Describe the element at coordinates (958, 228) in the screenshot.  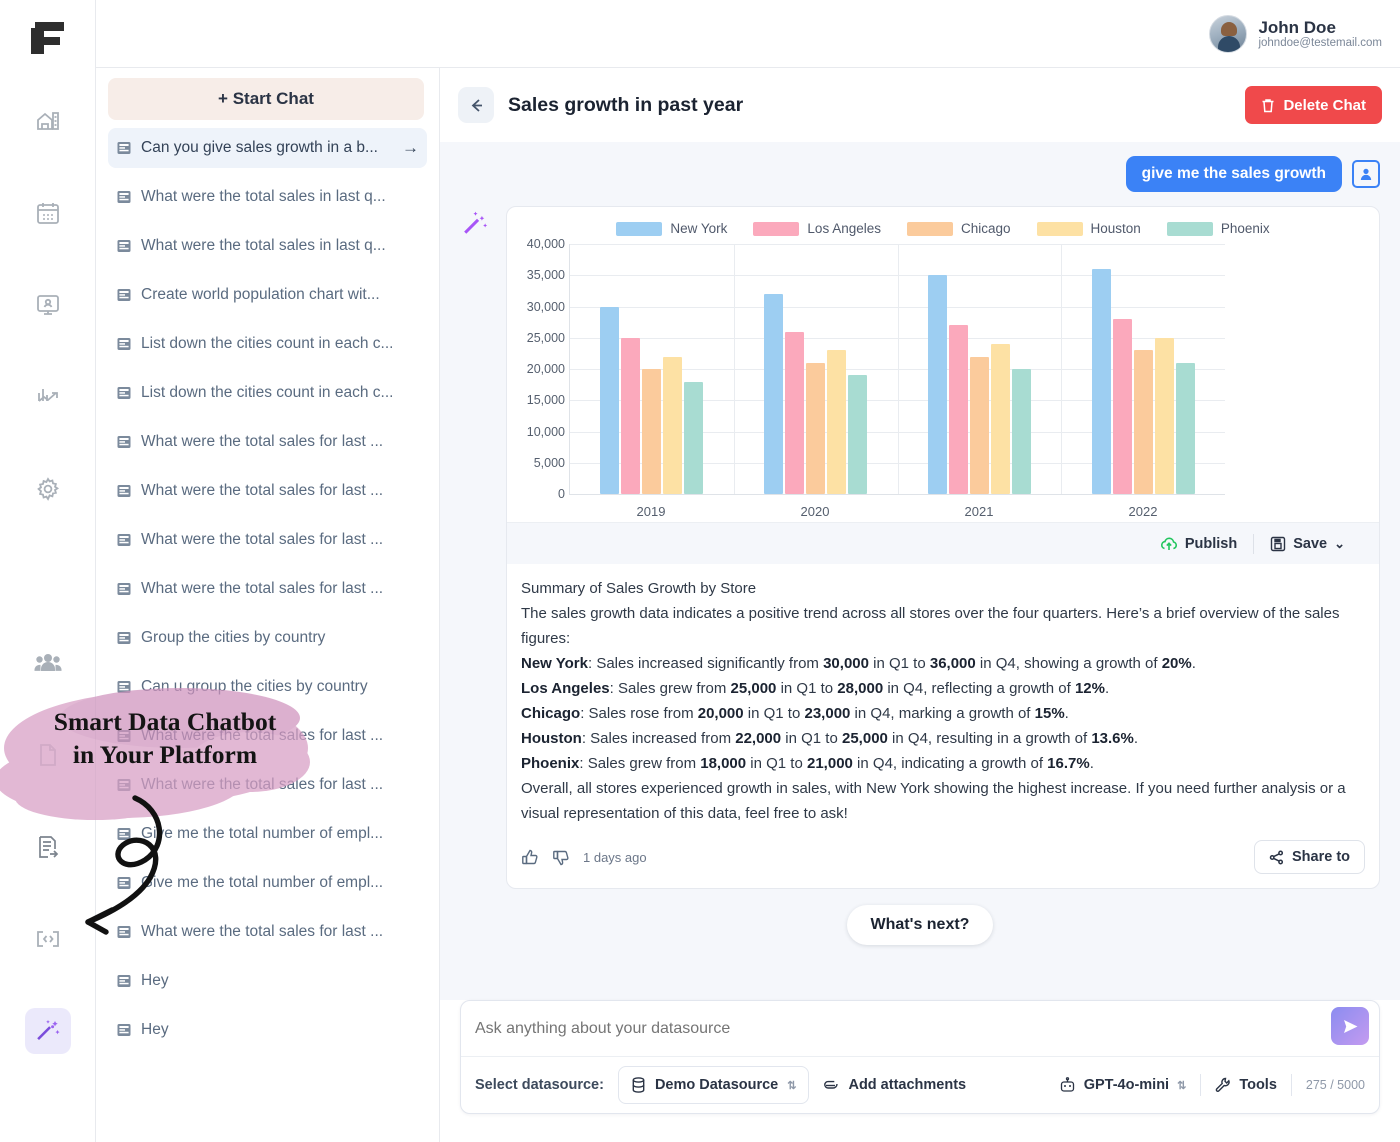
I see `legend-item: Chicago` at that location.